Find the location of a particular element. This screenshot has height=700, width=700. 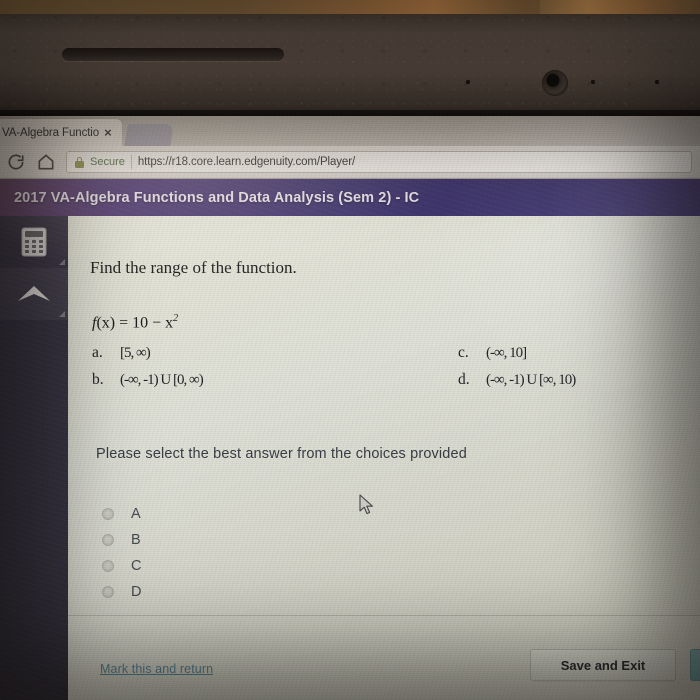

choice-b: b. (-∞, -1) U [0, ∞) is located at coordinates (242, 380).